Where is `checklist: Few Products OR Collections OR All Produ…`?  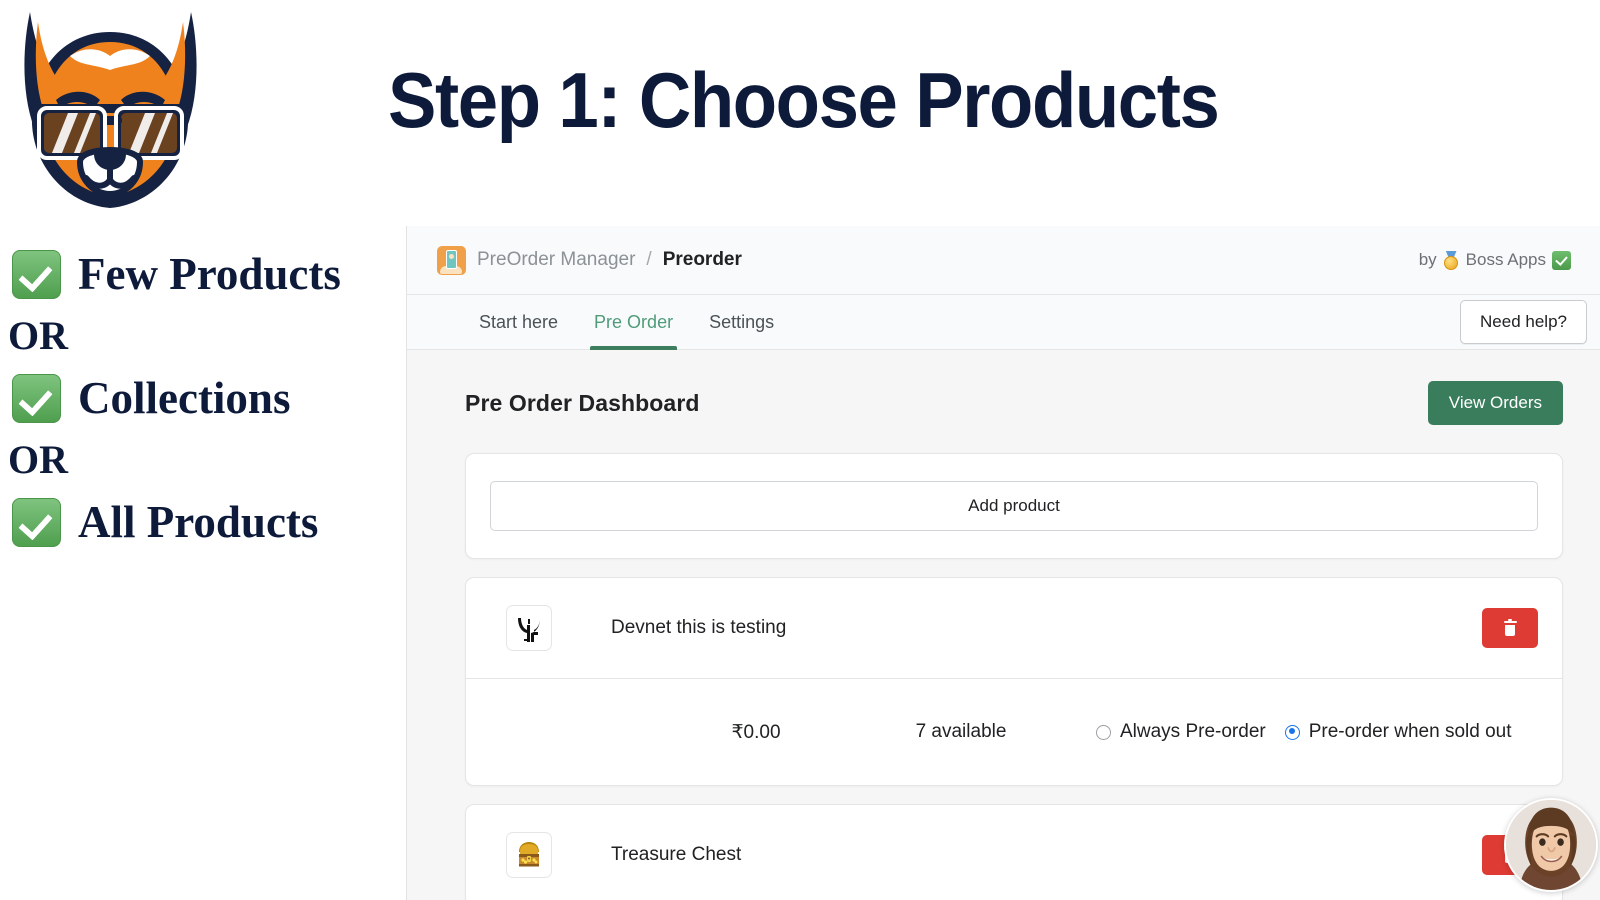 checklist: Few Products OR Collections OR All Produ… is located at coordinates (200, 398).